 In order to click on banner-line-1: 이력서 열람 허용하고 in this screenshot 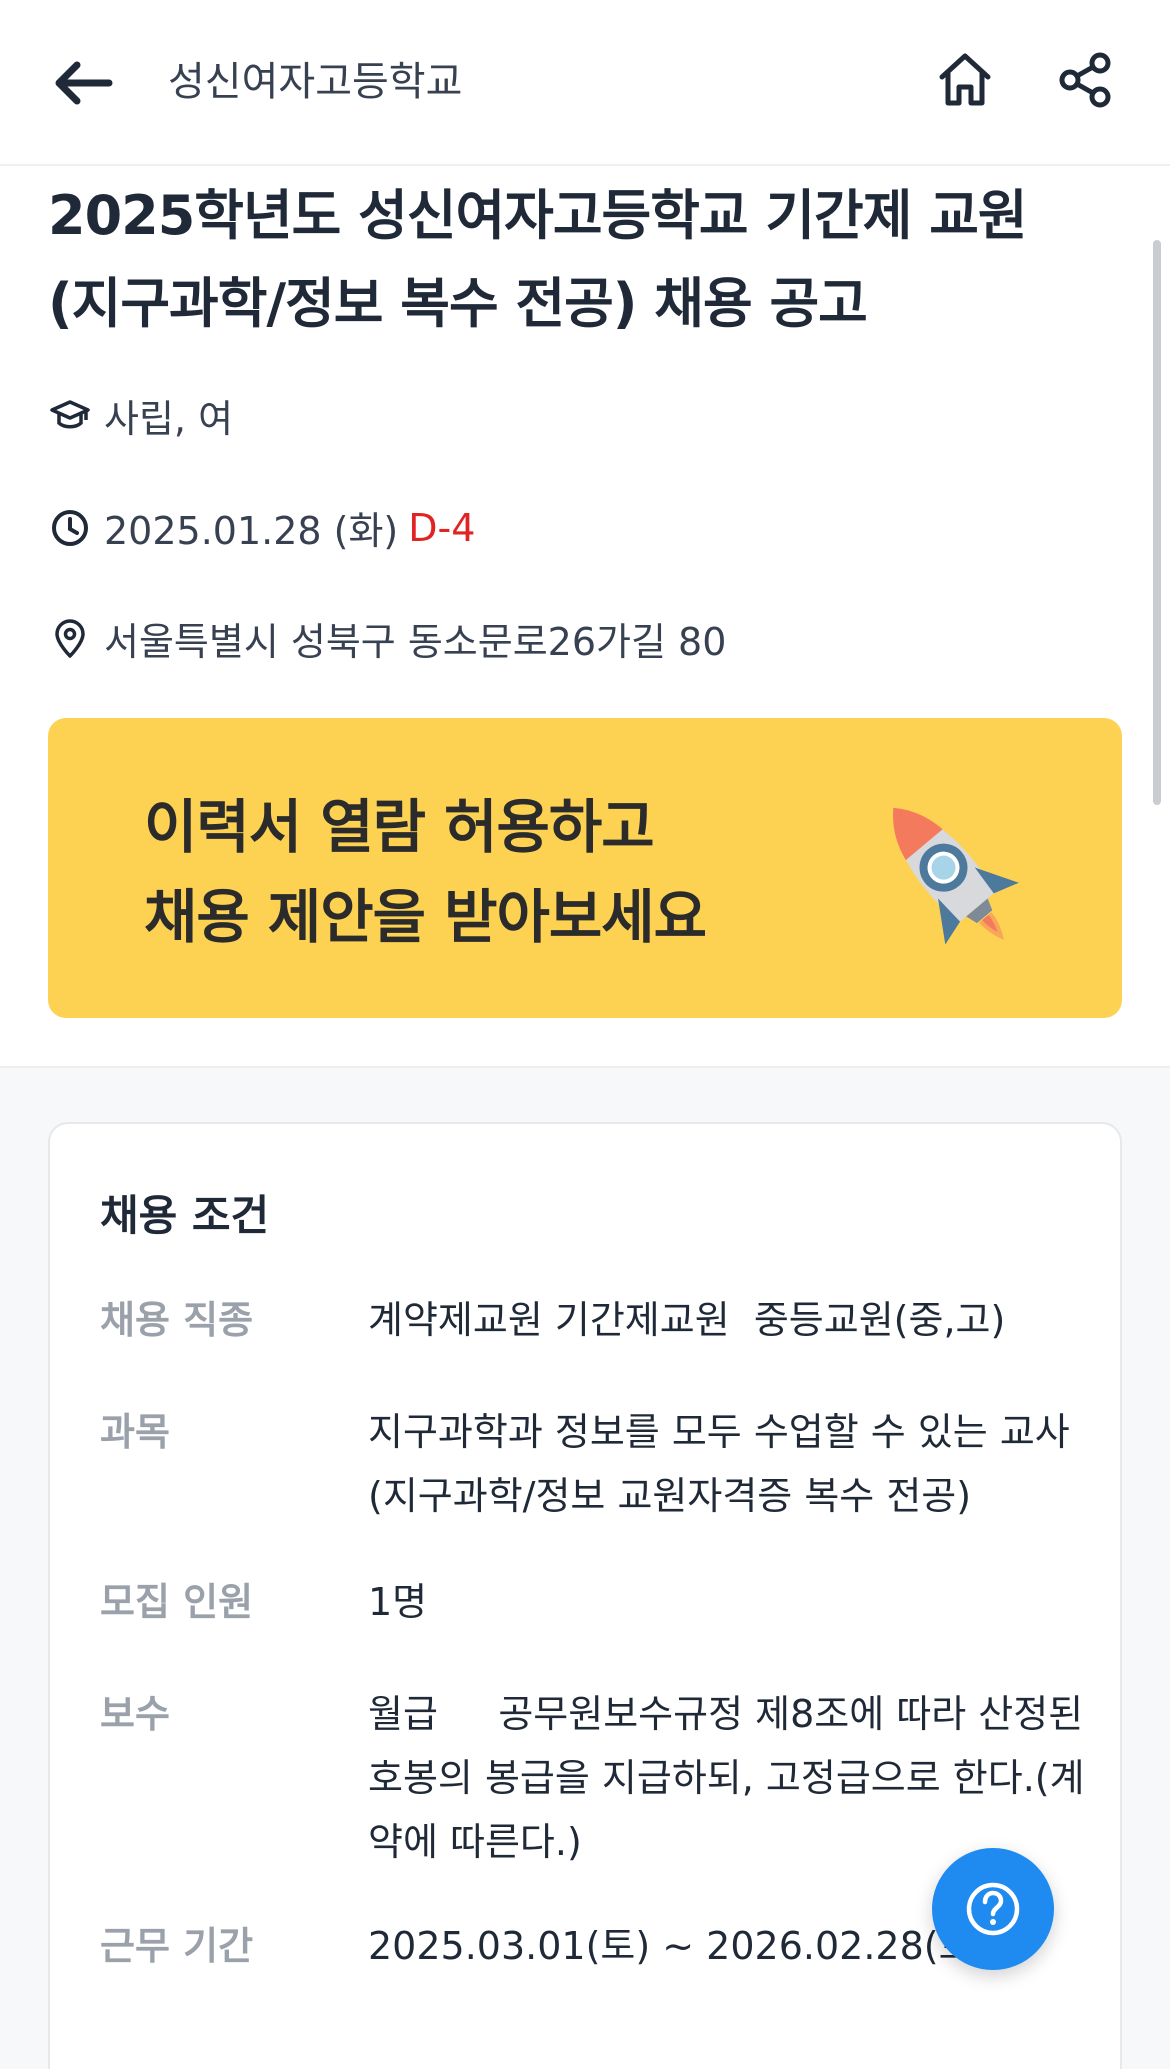, I will do `click(399, 827)`.